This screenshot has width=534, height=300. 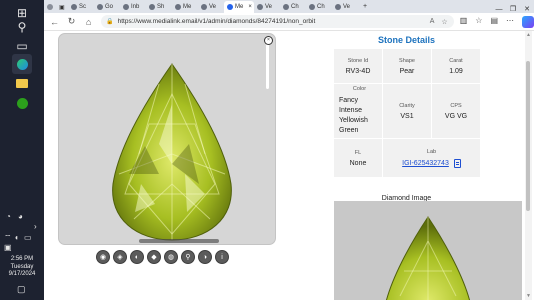 I want to click on color-value: Fancy Intense Yellowish Green, so click(x=353, y=116).